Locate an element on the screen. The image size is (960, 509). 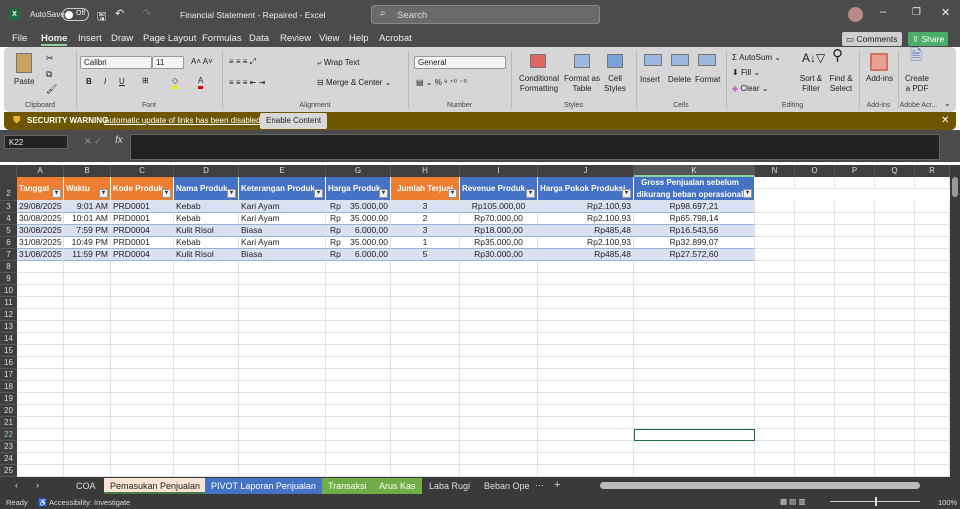
table-cell: Rp35.000,00 is located at coordinates (358, 243).